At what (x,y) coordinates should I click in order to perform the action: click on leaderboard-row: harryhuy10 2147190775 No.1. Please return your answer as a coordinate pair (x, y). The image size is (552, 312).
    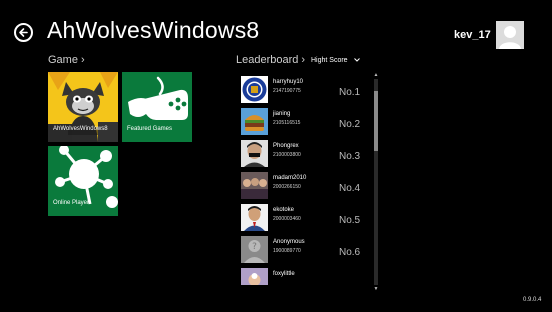
    Looking at the image, I should click on (305, 88).